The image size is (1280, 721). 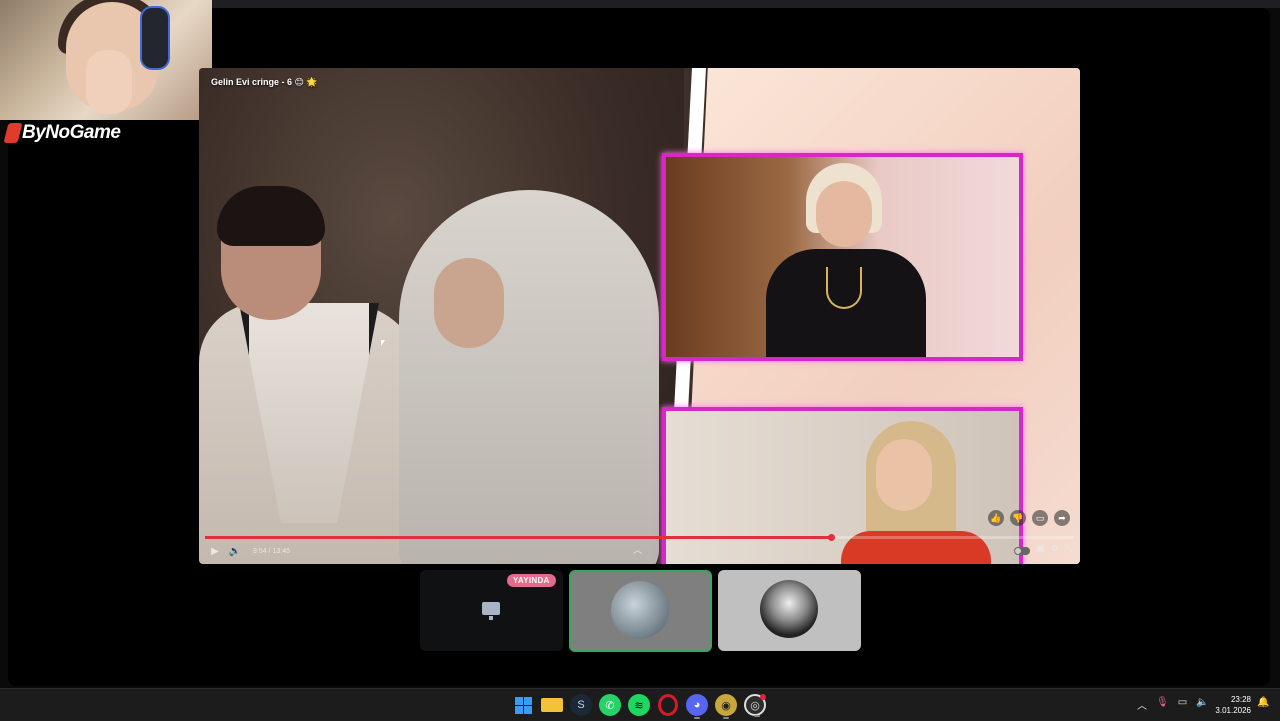 I want to click on steam-icon: S, so click(x=581, y=705).